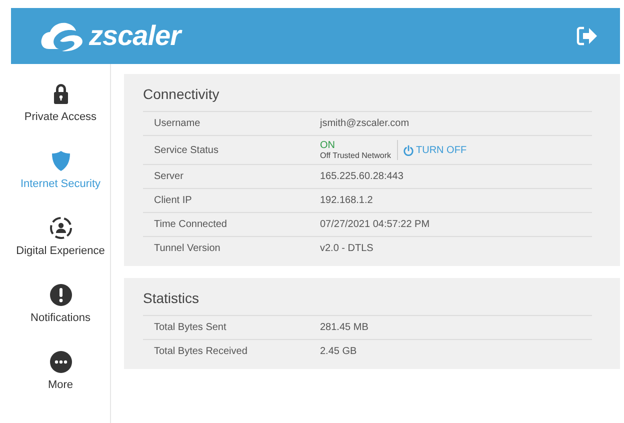 The width and height of the screenshot is (624, 423). Describe the element at coordinates (60, 115) in the screenshot. I see `sidebar-item: Private Access` at that location.